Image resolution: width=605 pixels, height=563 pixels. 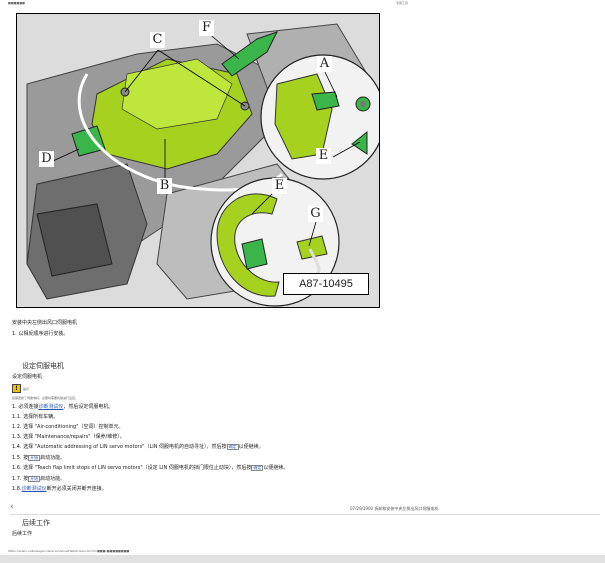 What do you see at coordinates (12, 507) in the screenshot?
I see `back-arrow-icon: ‹` at bounding box center [12, 507].